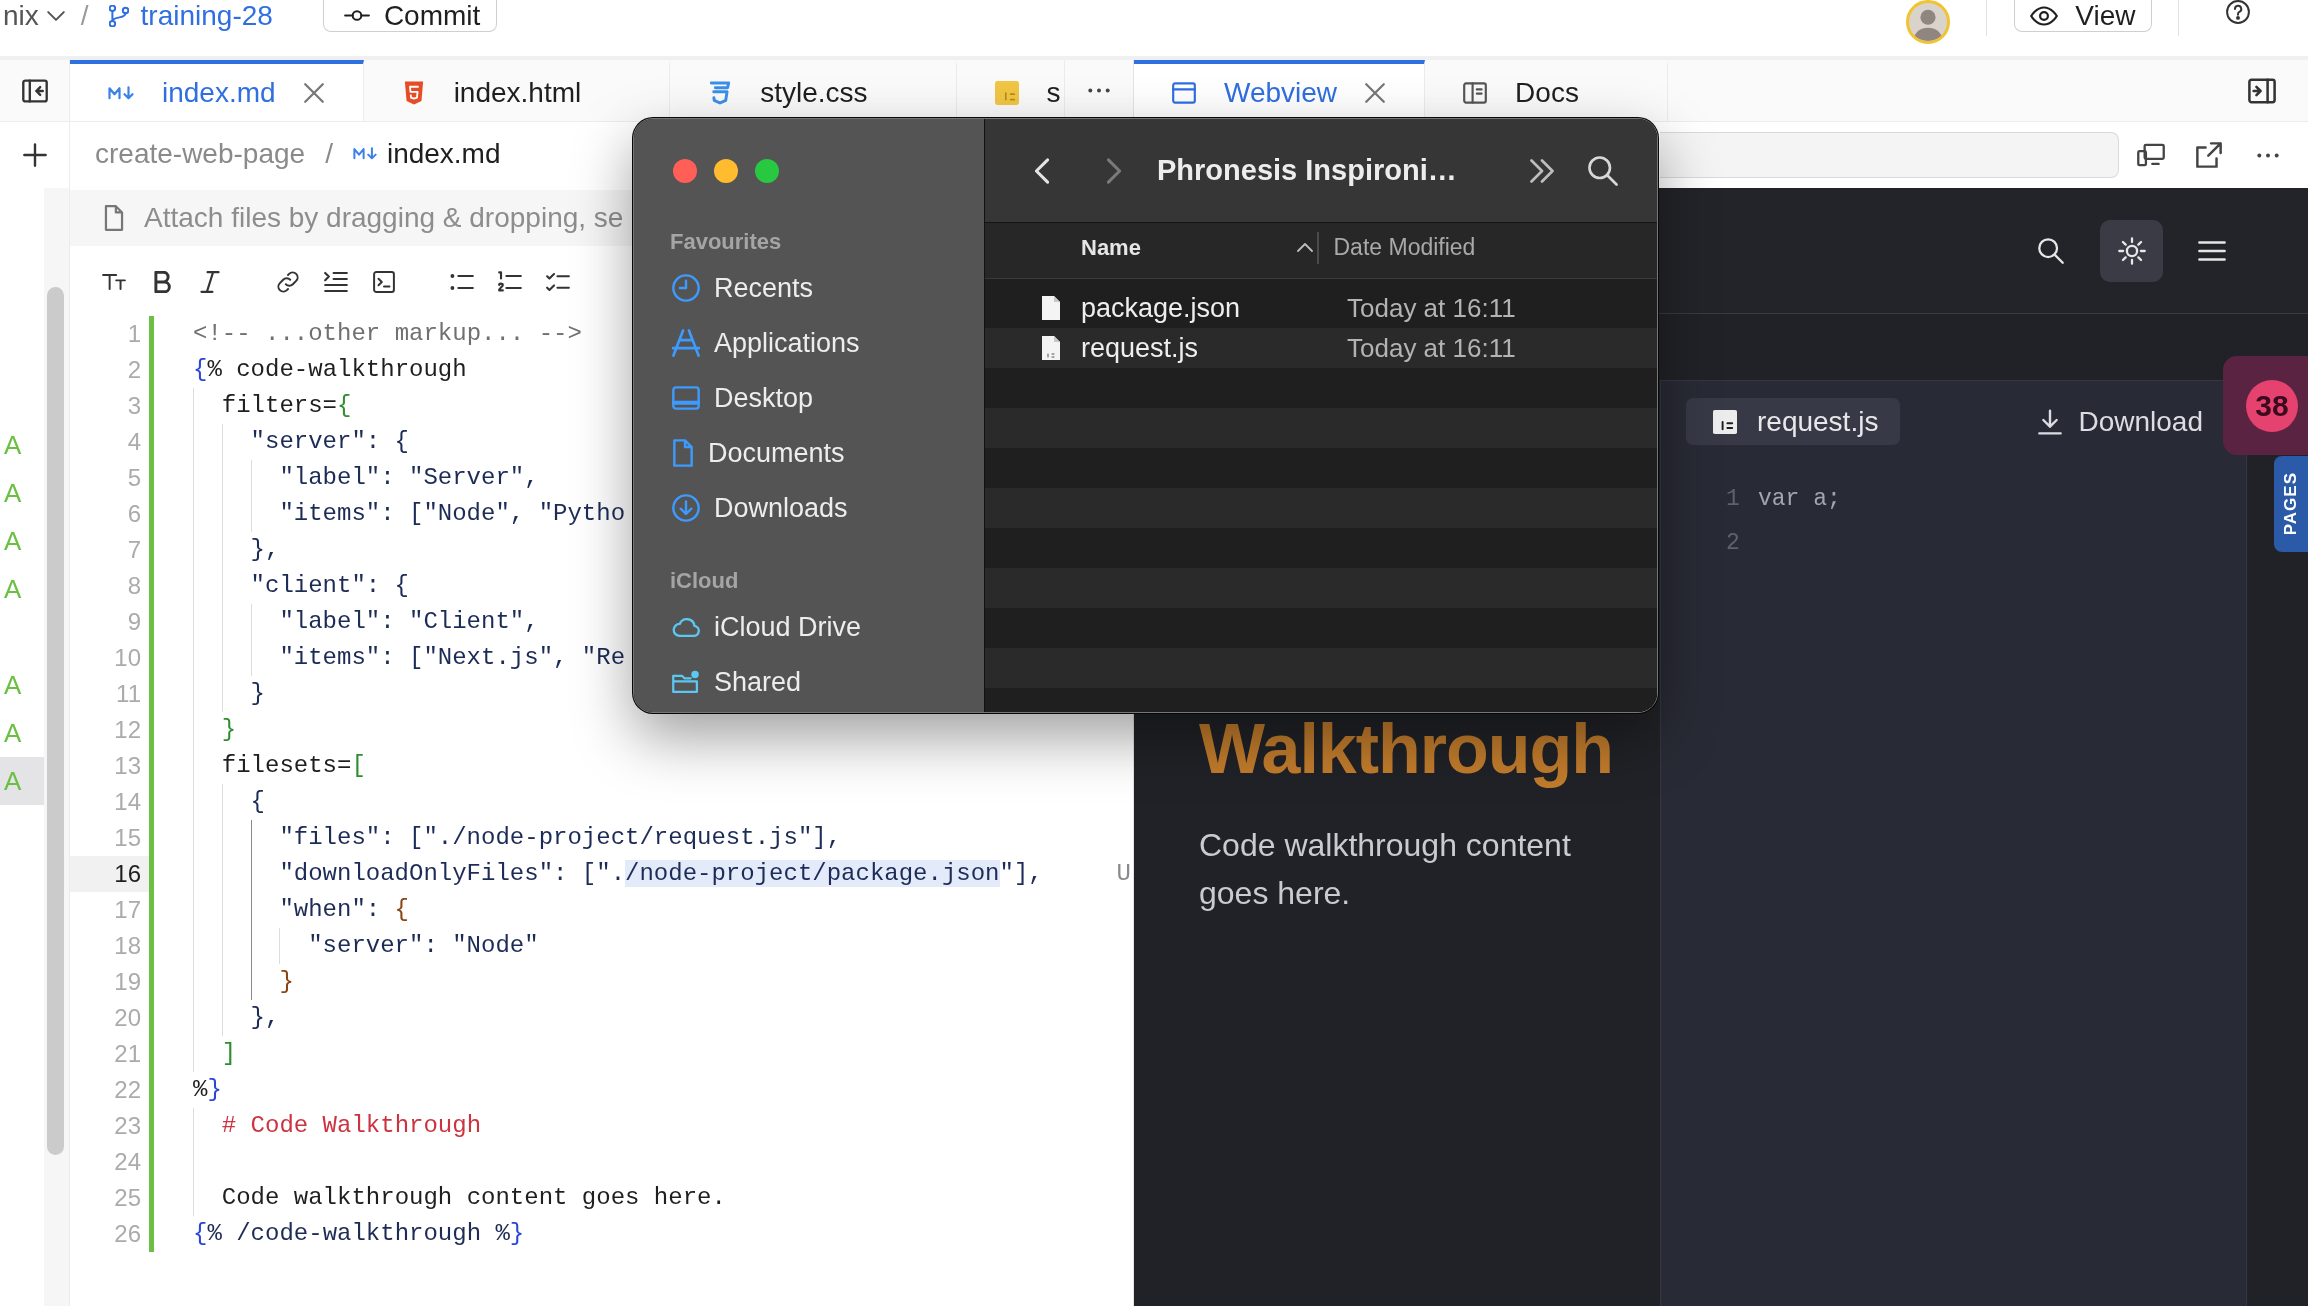  What do you see at coordinates (2209, 155) in the screenshot?
I see `external-link-icon` at bounding box center [2209, 155].